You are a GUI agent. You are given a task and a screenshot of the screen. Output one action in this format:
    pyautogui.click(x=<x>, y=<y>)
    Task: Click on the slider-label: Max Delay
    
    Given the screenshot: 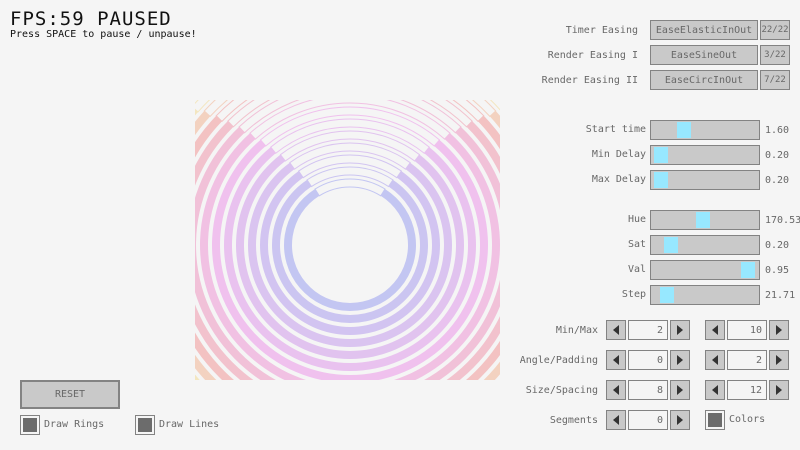 What is the action you would take?
    pyautogui.click(x=618, y=179)
    